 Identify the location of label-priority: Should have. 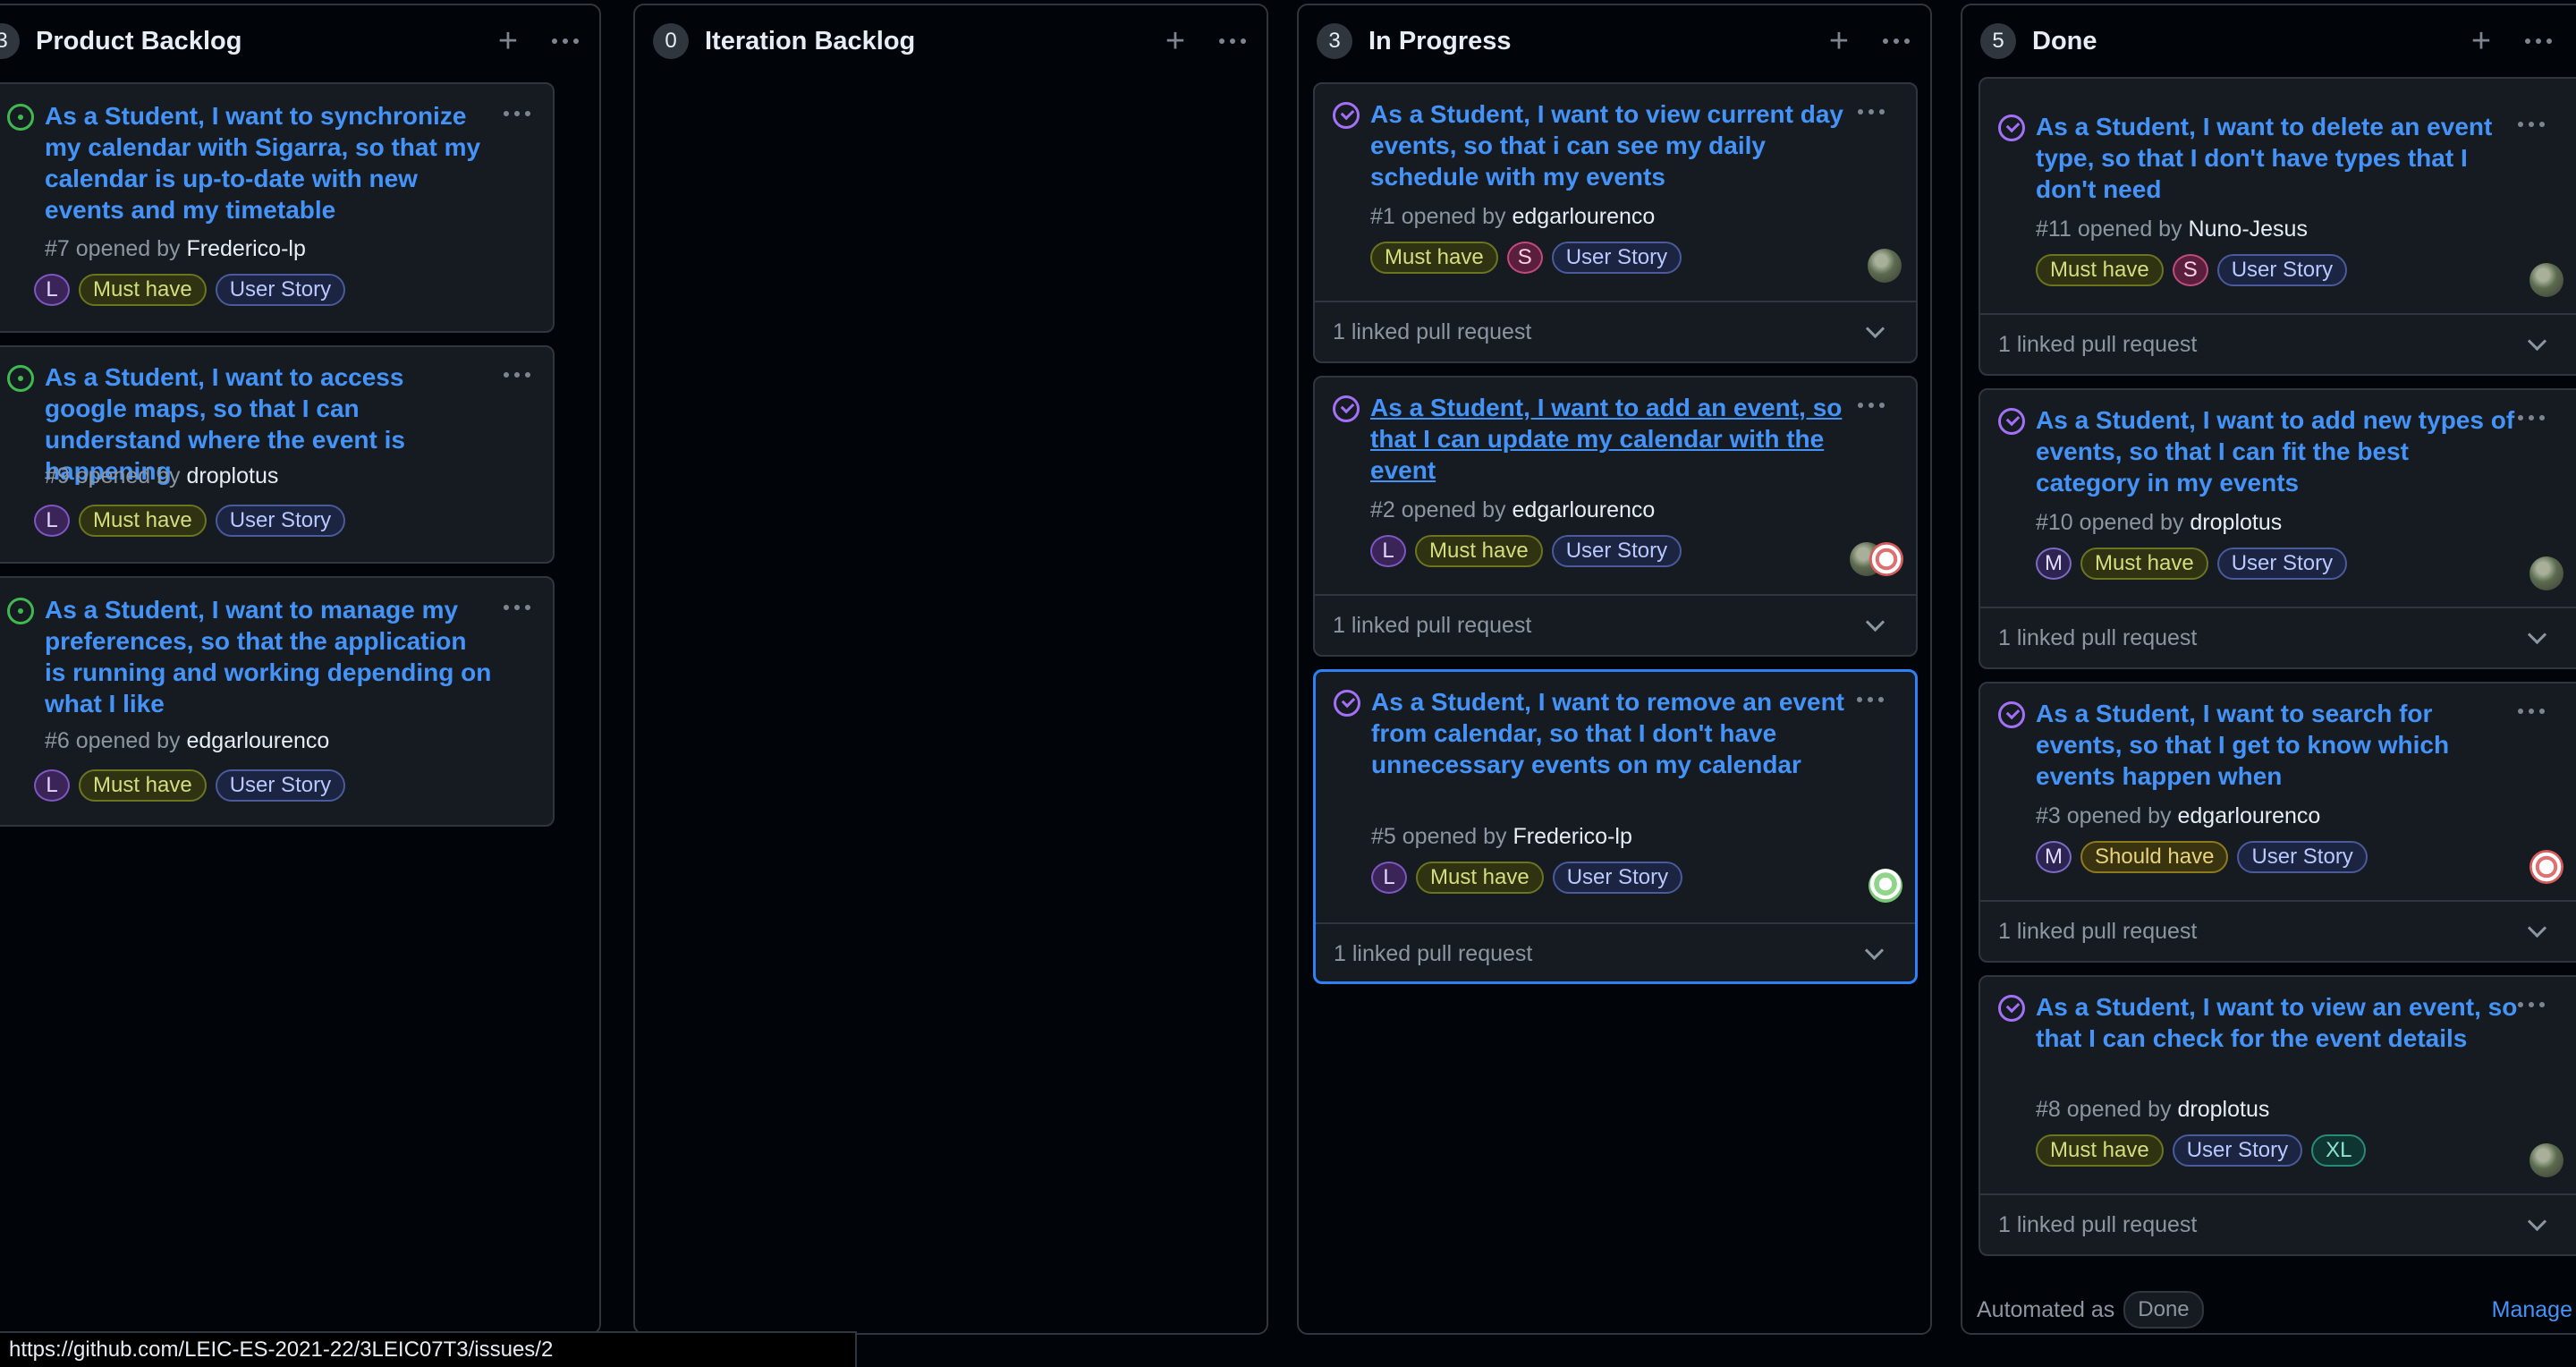
(2154, 857).